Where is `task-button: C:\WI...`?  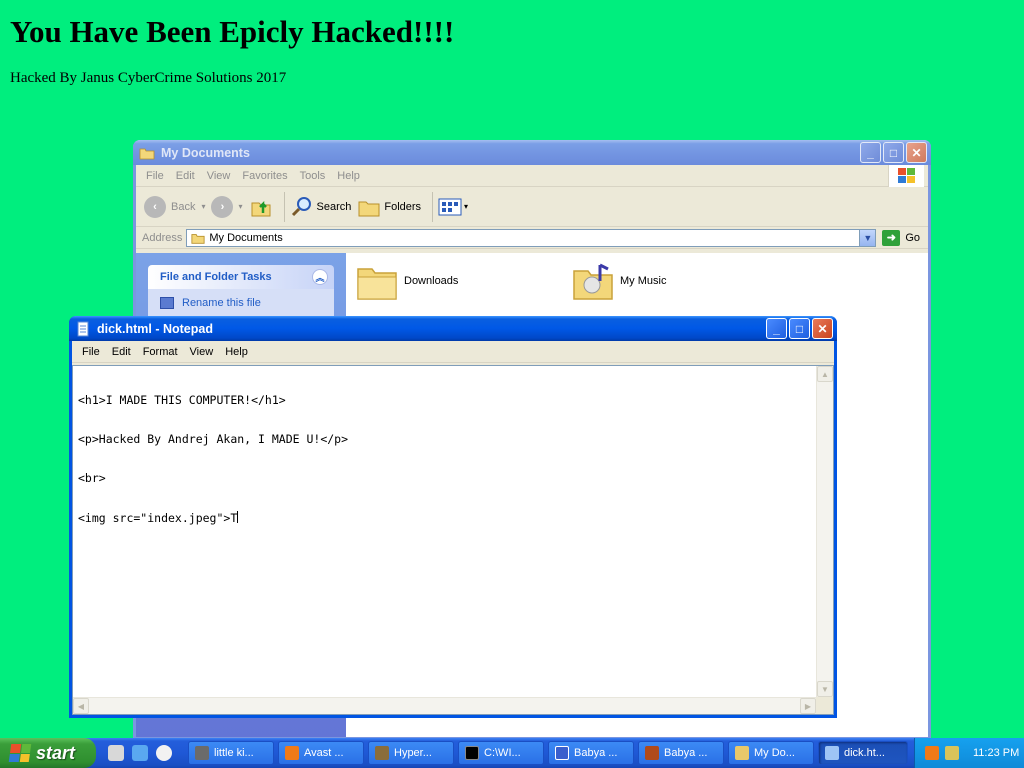
task-button: C:\WI... is located at coordinates (501, 753).